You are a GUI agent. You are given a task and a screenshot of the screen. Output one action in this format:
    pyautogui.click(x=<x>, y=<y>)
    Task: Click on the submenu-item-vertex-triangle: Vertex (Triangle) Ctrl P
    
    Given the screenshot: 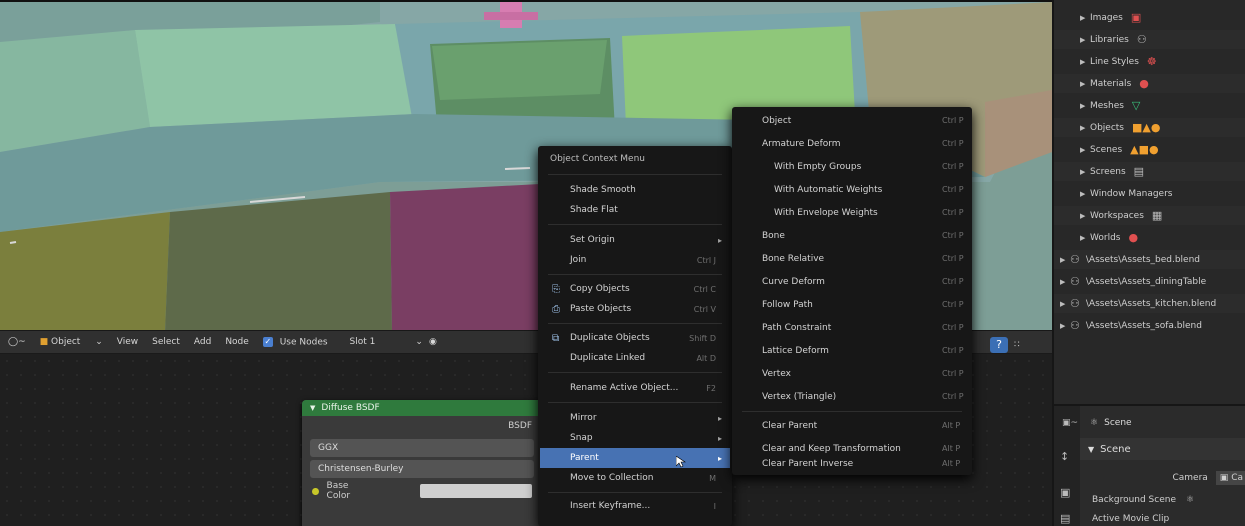 What is the action you would take?
    pyautogui.click(x=852, y=396)
    